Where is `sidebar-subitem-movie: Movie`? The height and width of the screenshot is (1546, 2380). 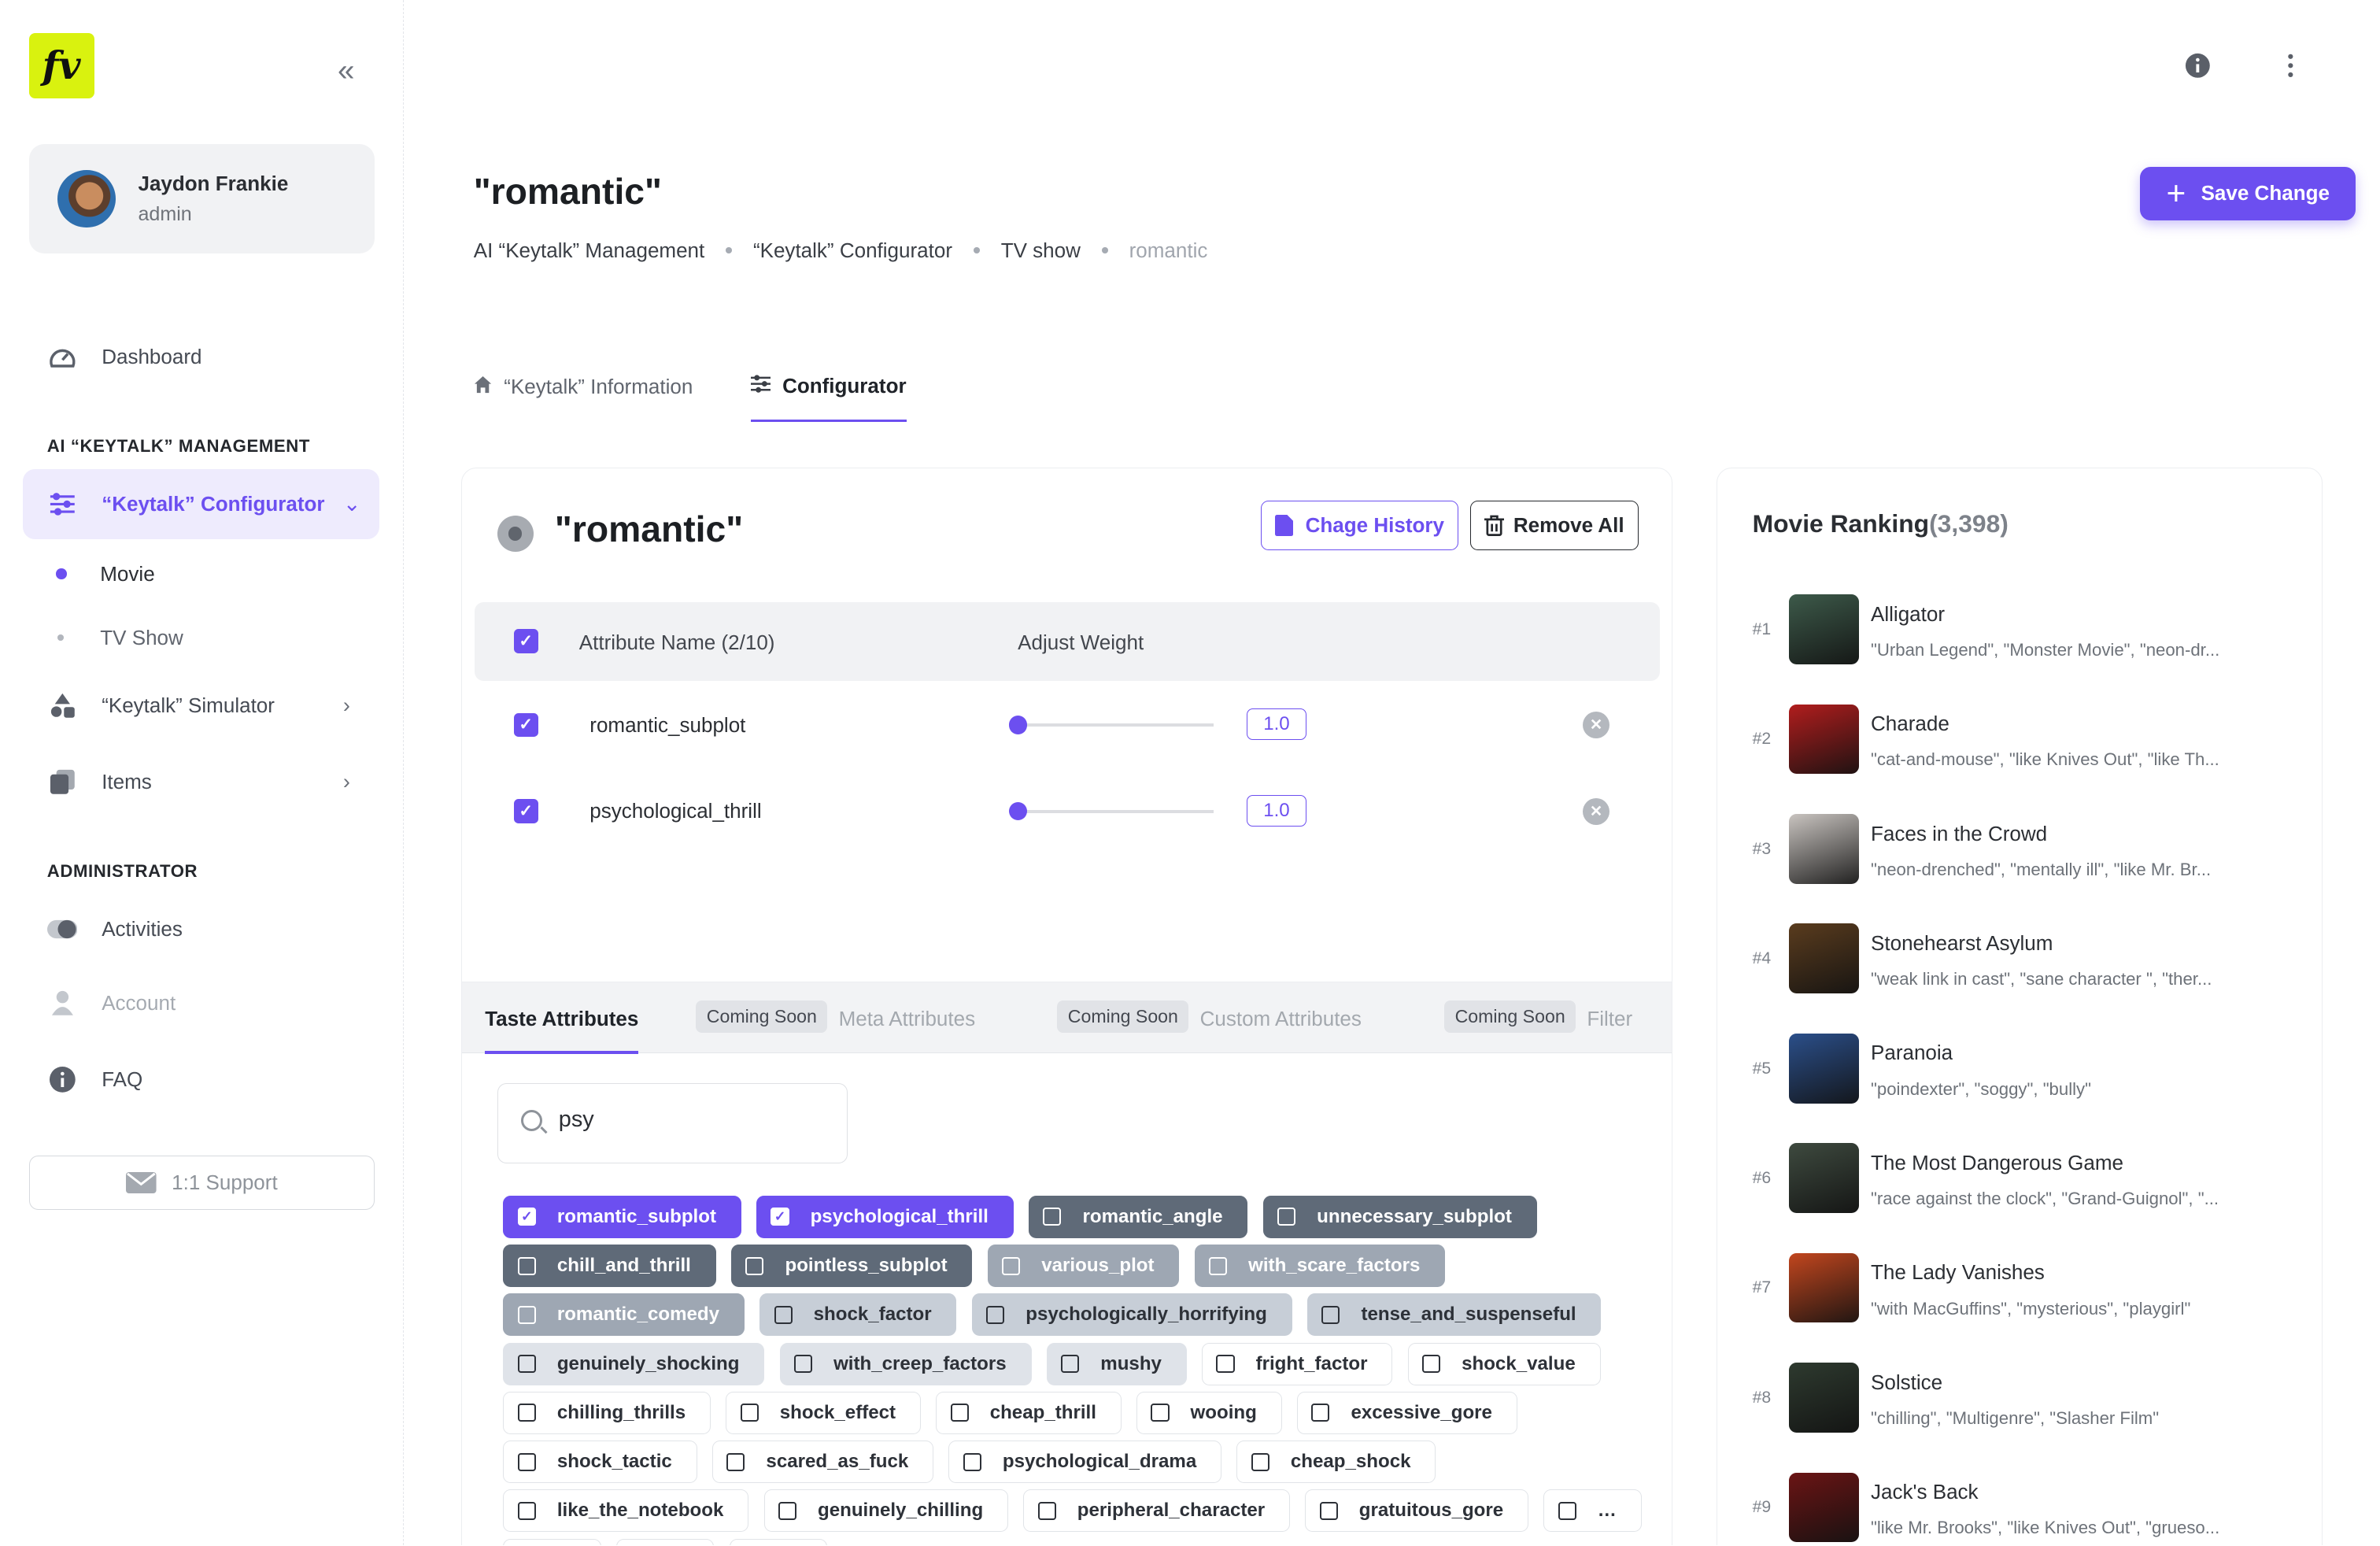
sidebar-subitem-movie: Movie is located at coordinates (105, 574).